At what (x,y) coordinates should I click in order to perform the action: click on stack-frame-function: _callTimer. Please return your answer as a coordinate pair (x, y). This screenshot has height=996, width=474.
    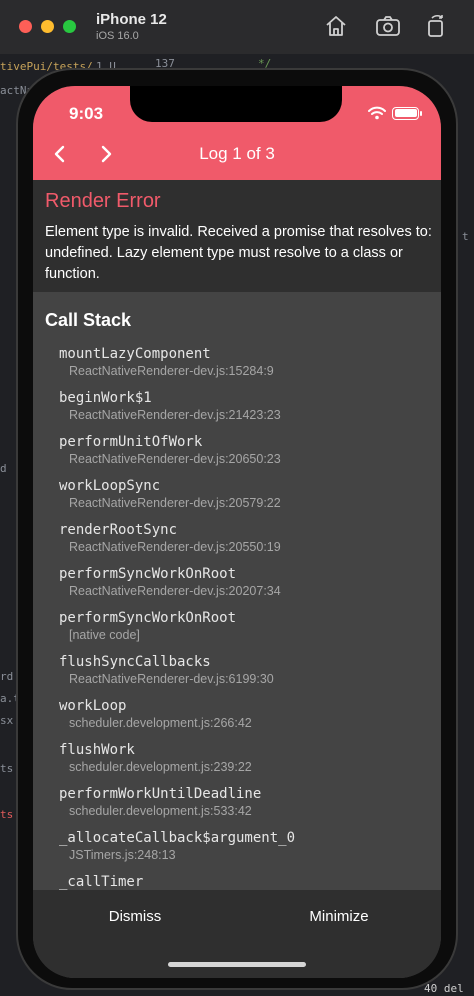
    Looking at the image, I should click on (101, 882).